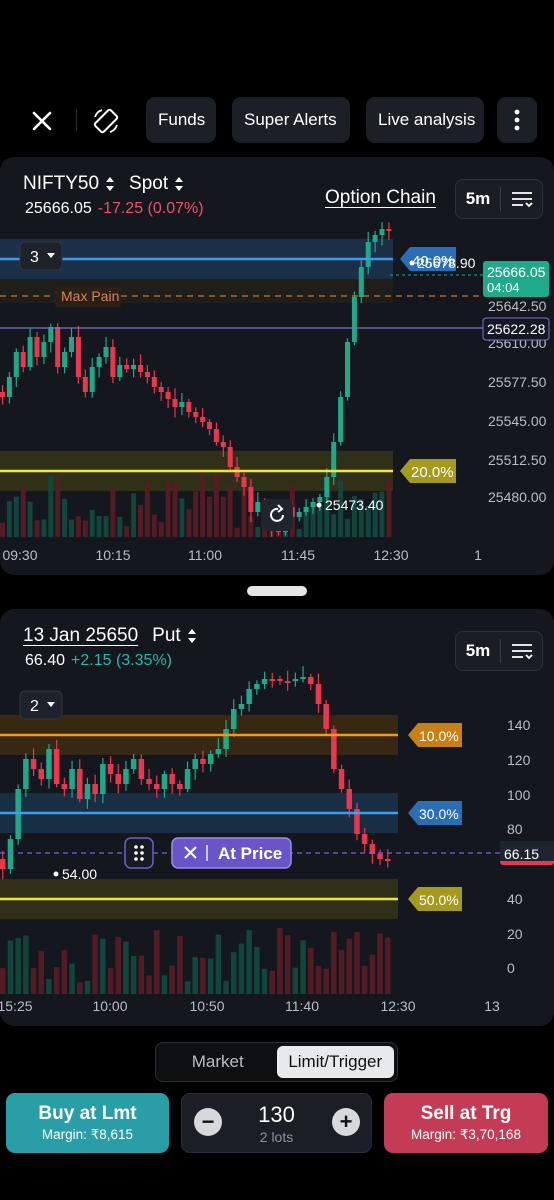  I want to click on spot-price-row: 25666.05 -17.25 (0.07%), so click(114, 209).